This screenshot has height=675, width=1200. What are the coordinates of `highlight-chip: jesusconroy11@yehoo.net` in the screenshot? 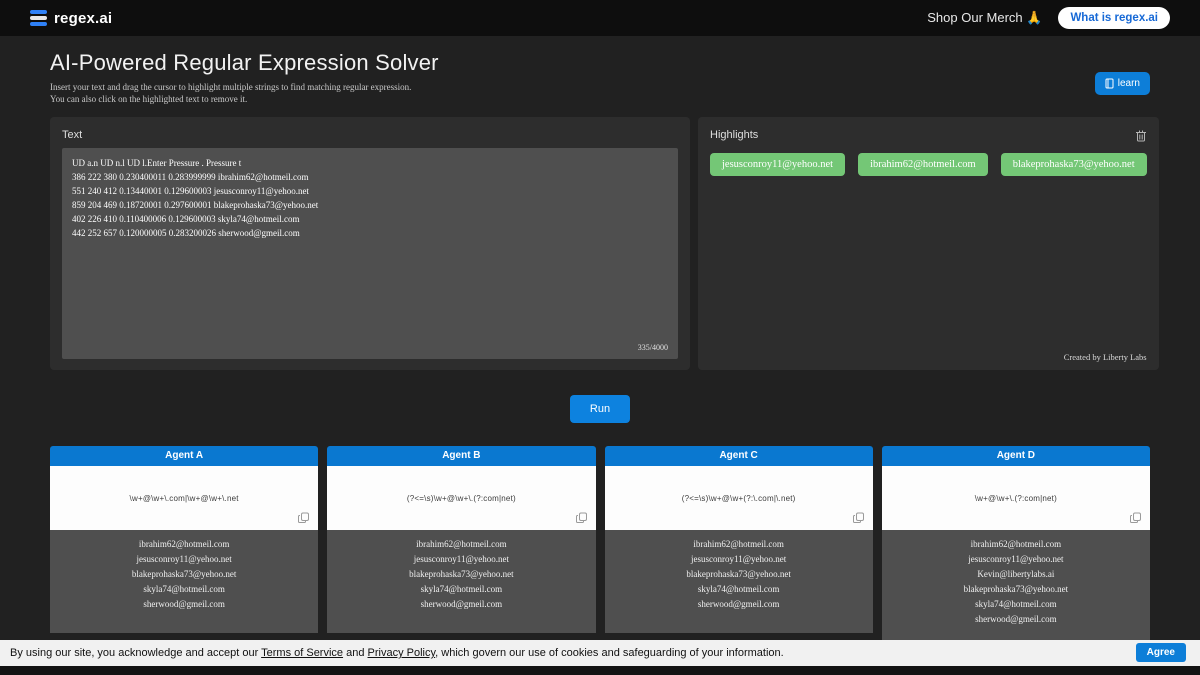 It's located at (778, 164).